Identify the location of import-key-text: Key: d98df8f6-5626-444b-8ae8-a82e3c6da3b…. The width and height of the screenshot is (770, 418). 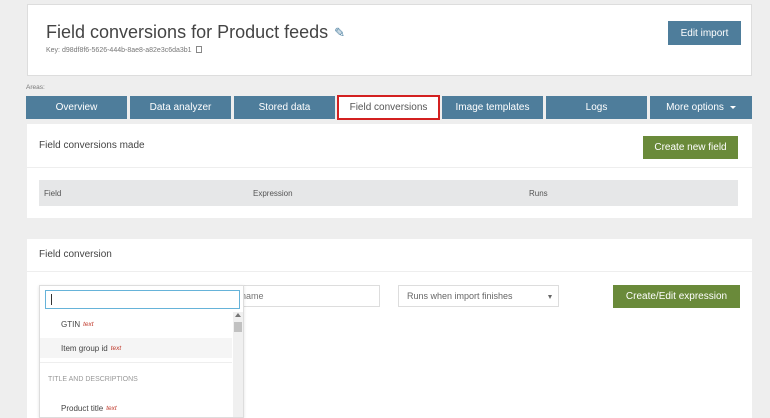
(119, 50).